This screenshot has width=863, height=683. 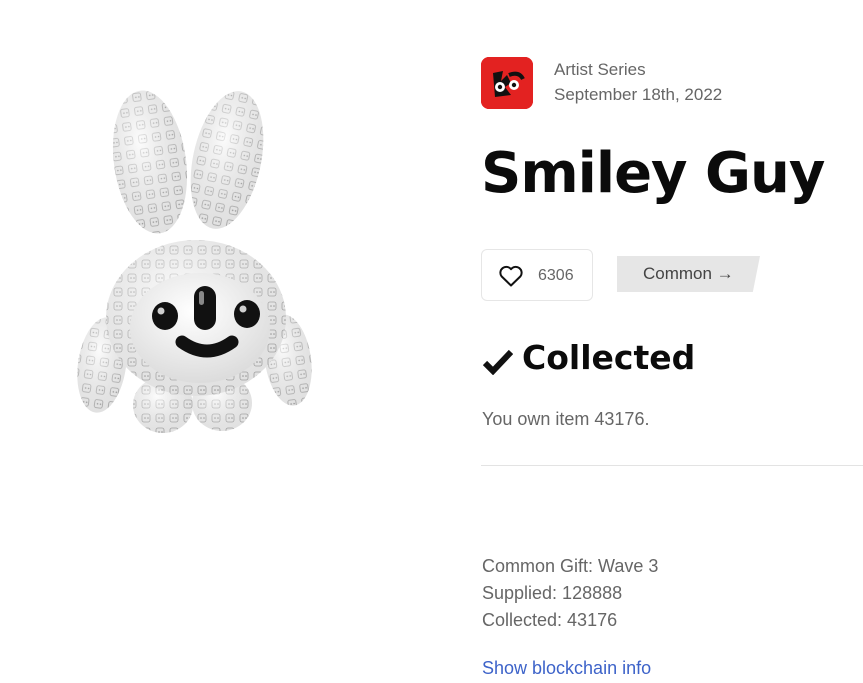 I want to click on divider, so click(x=672, y=465).